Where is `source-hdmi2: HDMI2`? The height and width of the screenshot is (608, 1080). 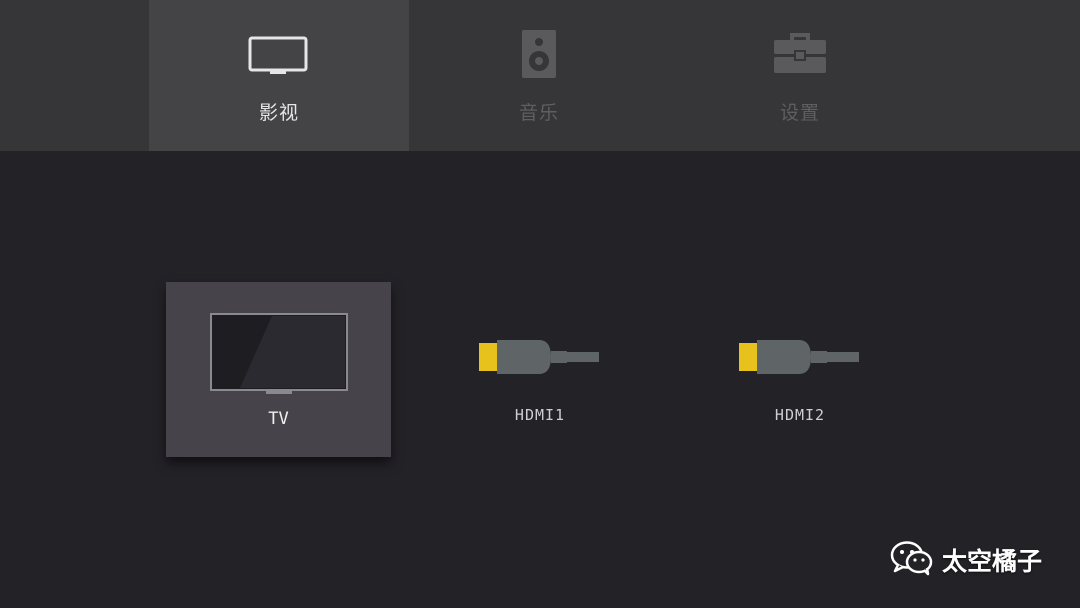
source-hdmi2: HDMI2 is located at coordinates (800, 375).